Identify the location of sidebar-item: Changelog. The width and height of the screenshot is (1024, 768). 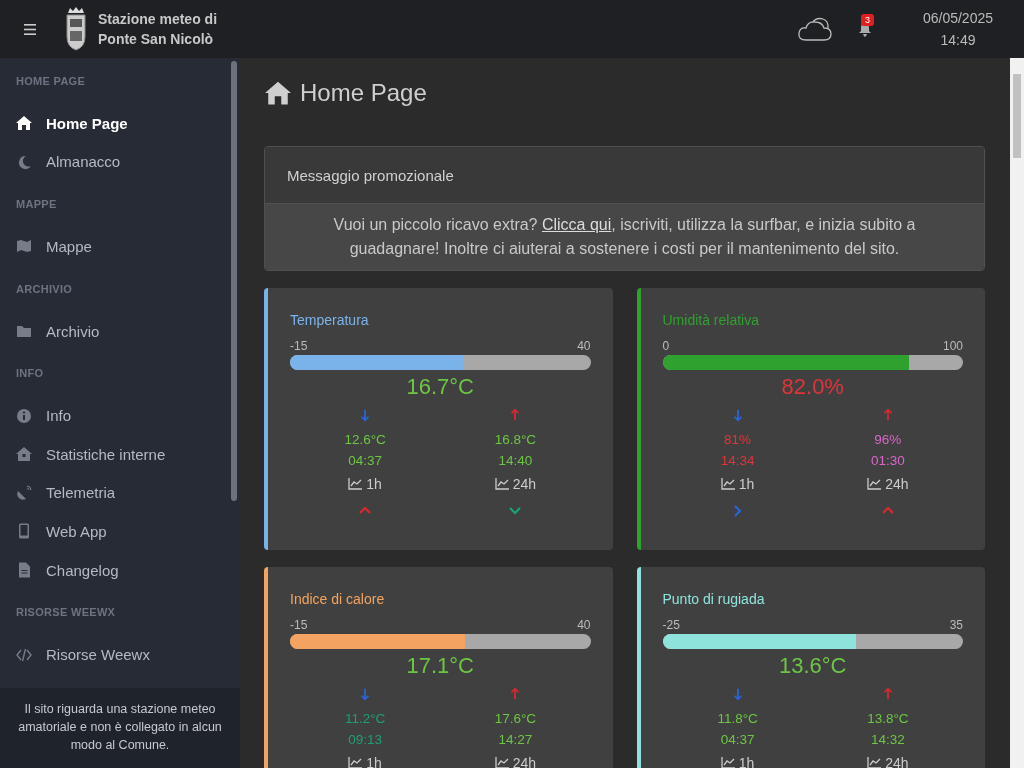
(115, 570).